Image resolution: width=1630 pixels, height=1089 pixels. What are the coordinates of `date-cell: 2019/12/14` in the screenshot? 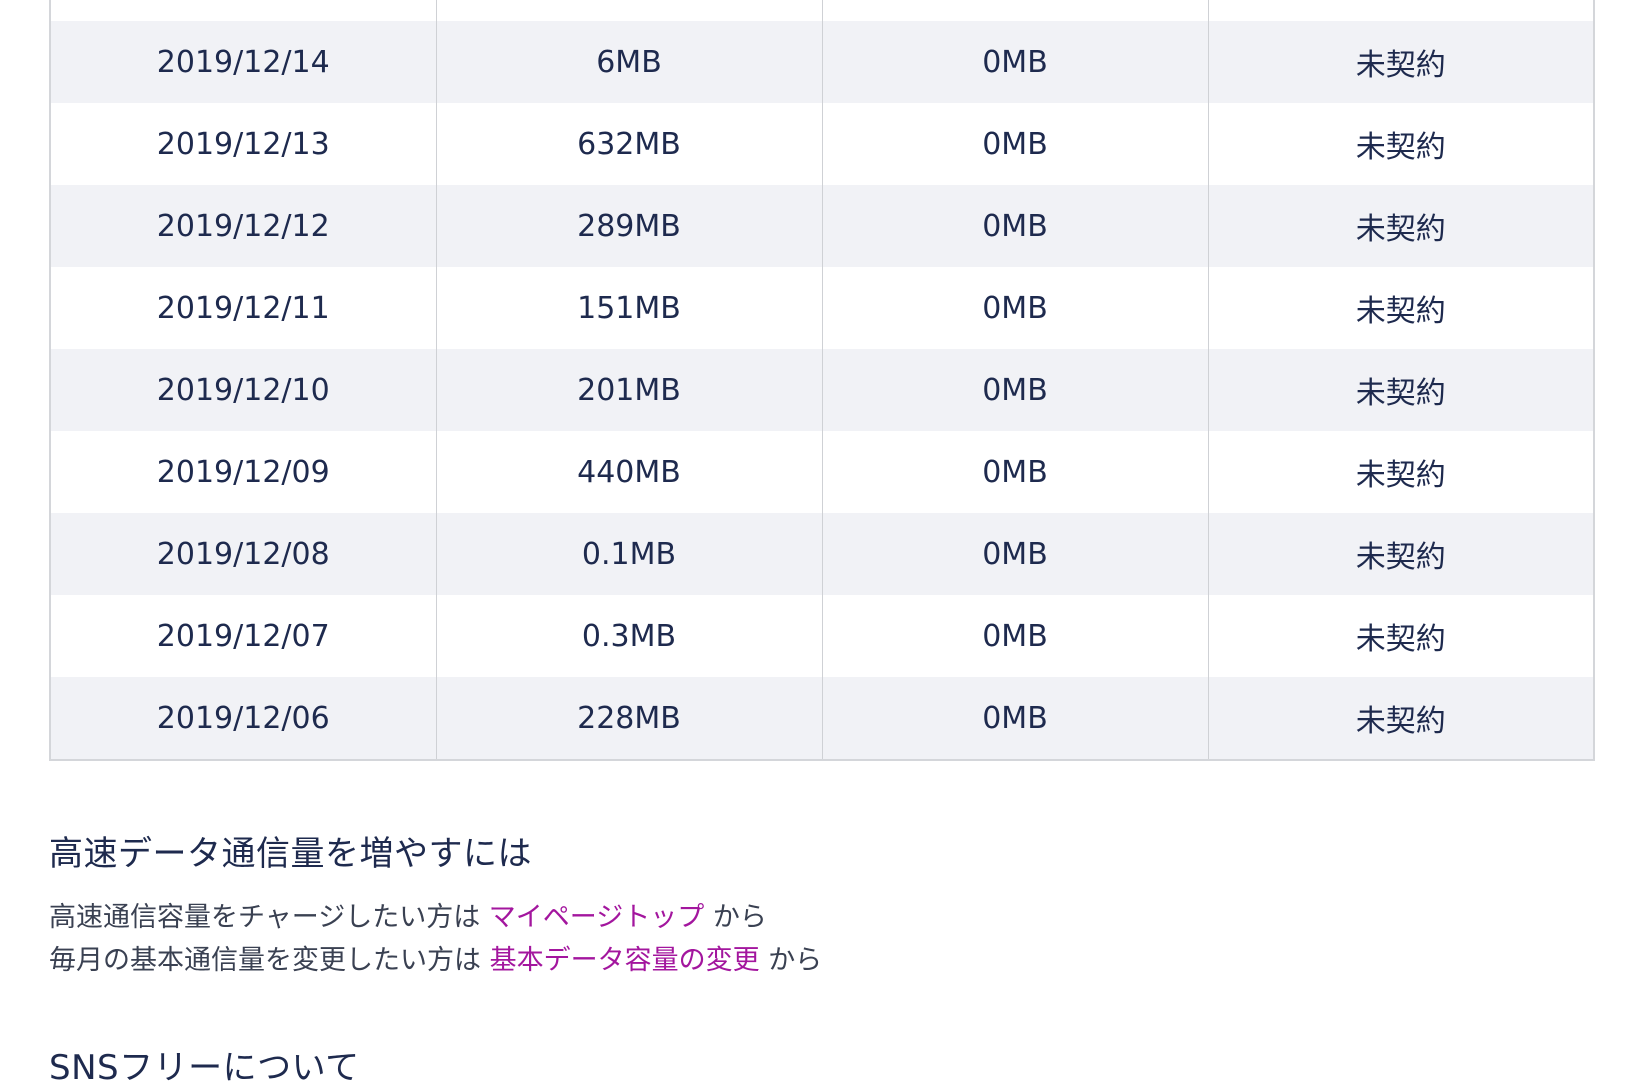 It's located at (243, 62).